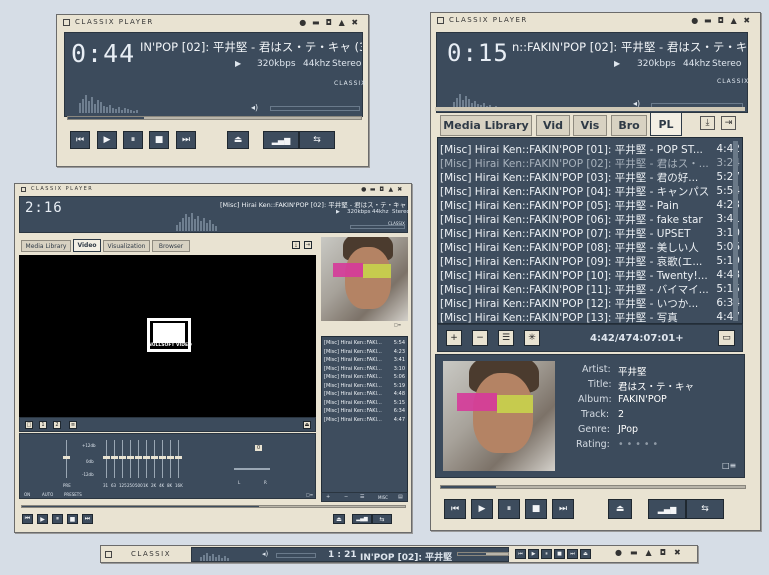  What do you see at coordinates (735, 231) in the screenshot?
I see `playlist-scrollbar` at bounding box center [735, 231].